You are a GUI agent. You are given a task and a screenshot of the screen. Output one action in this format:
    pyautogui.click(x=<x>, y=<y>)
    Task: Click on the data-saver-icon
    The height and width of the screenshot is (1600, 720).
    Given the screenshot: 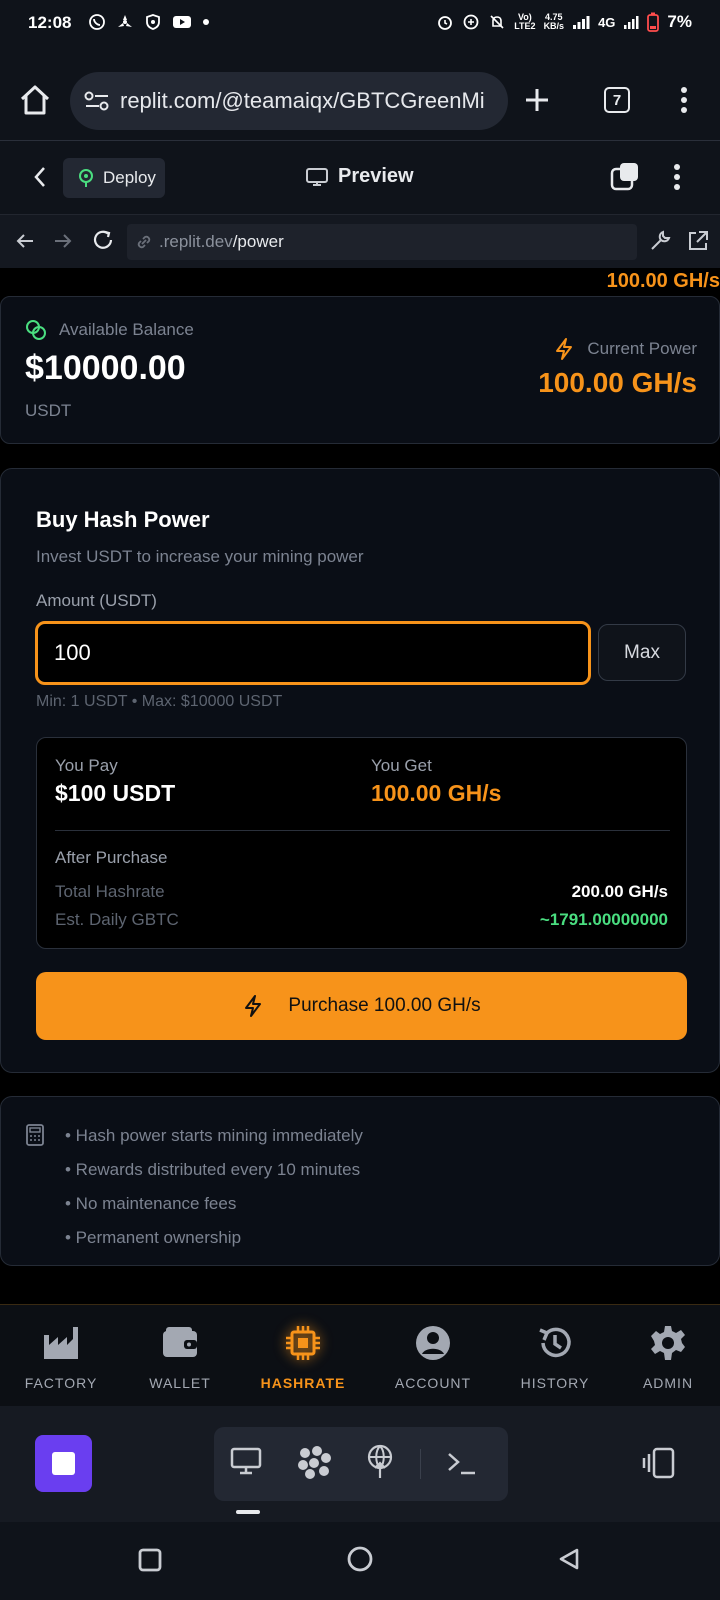 What is the action you would take?
    pyautogui.click(x=471, y=22)
    